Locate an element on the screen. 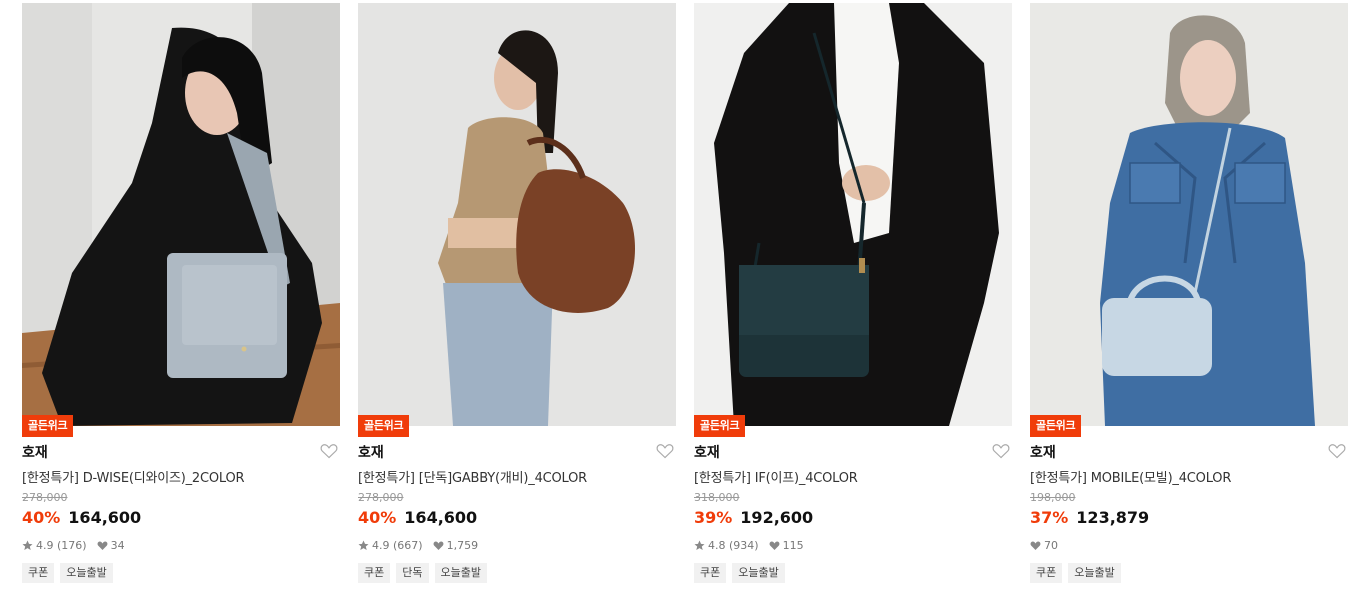 This screenshot has height=593, width=1357. like-count-value: 115 is located at coordinates (793, 545).